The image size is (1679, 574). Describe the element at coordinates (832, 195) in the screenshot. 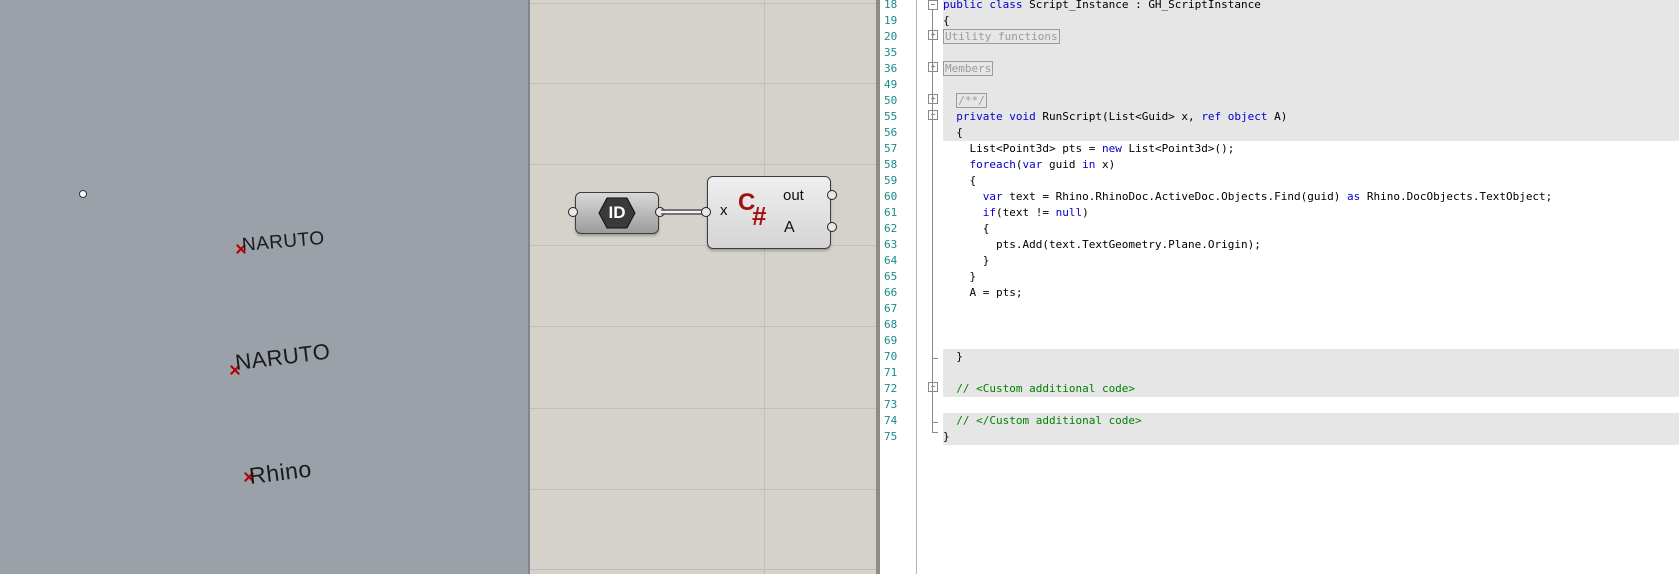

I see `output-out-grip` at that location.